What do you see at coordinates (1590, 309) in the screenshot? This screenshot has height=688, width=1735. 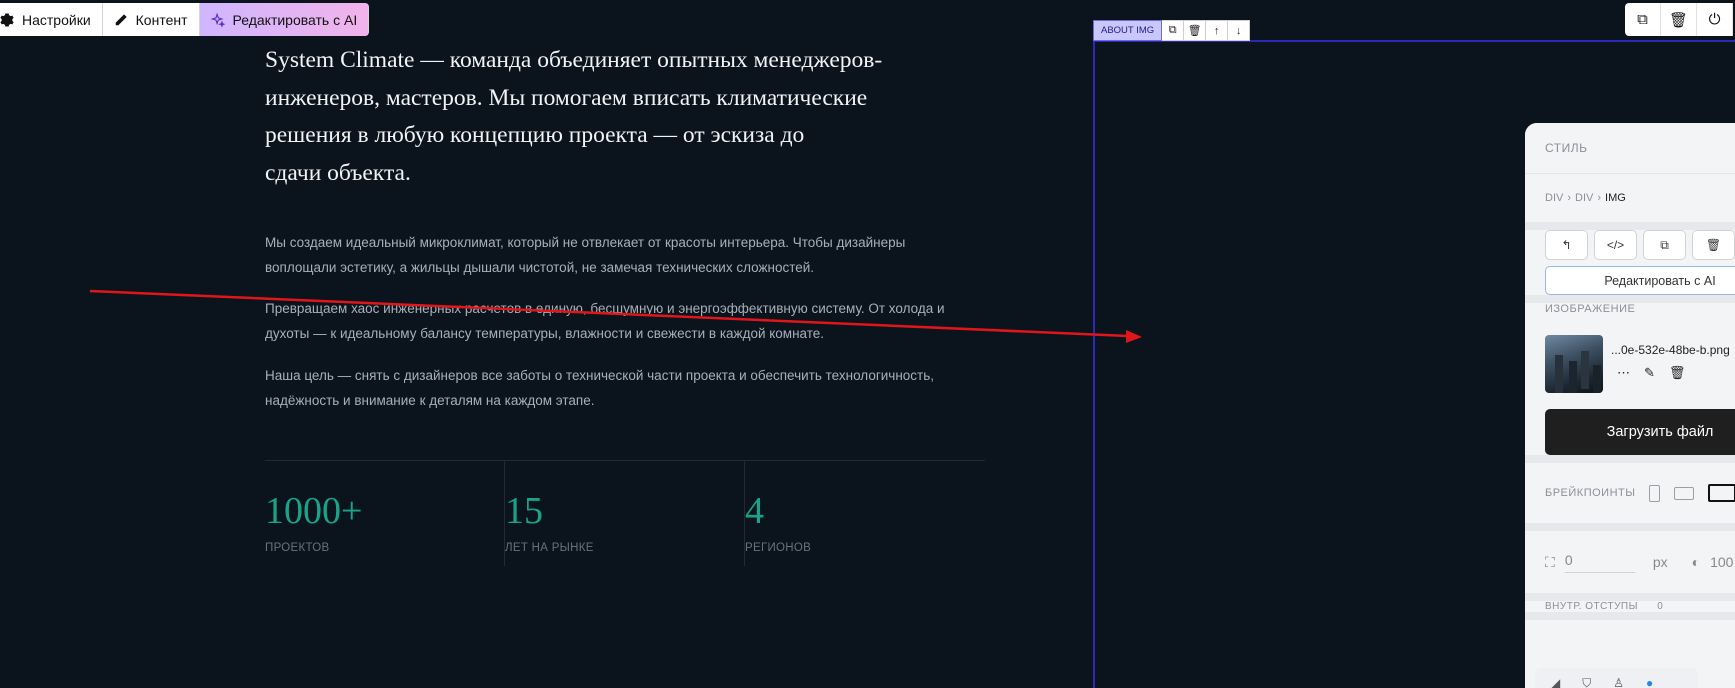 I see `image-section-label: ИЗОБРАЖЕНИЕ` at bounding box center [1590, 309].